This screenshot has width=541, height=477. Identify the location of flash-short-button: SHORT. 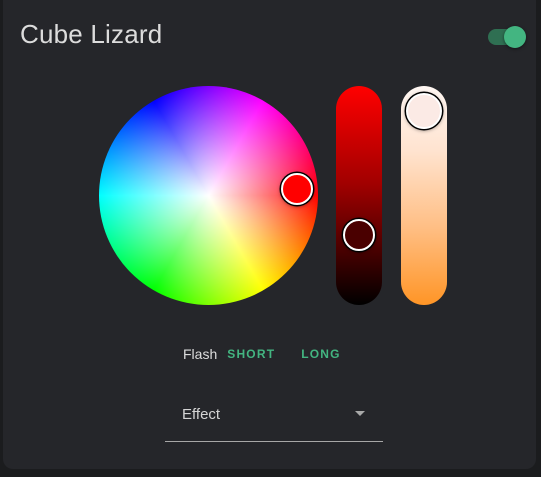
(251, 354).